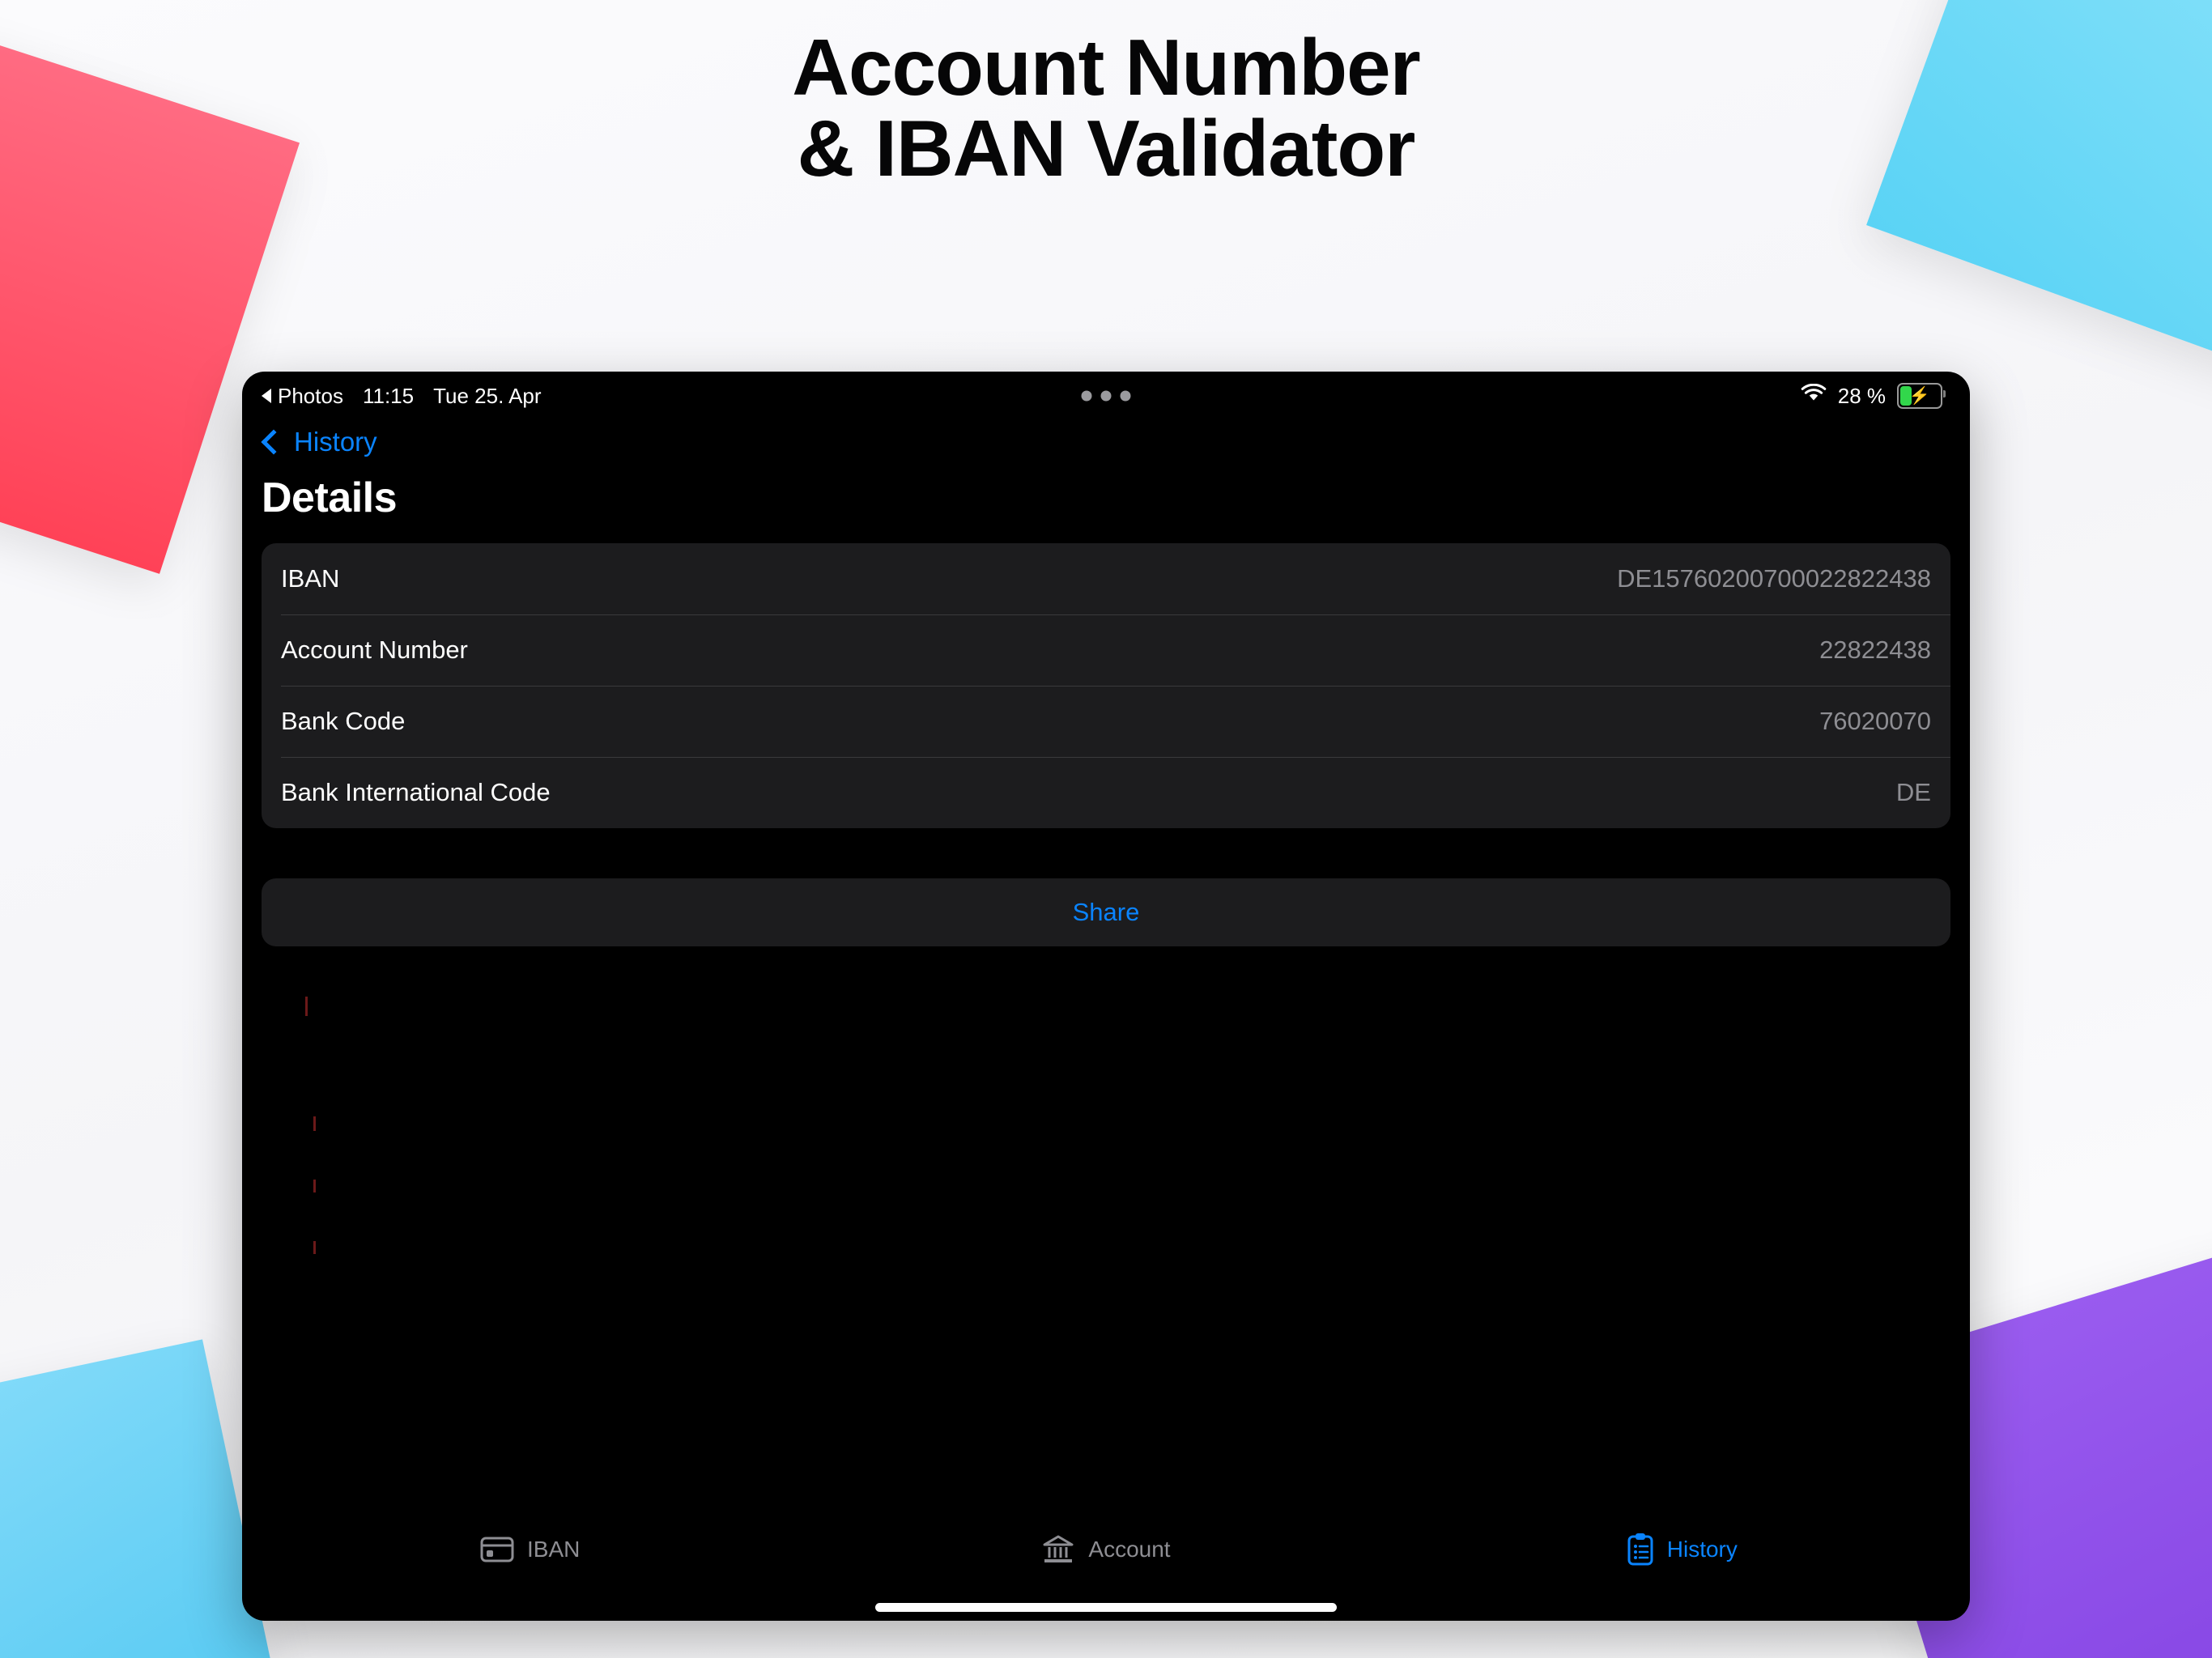  What do you see at coordinates (1106, 578) in the screenshot?
I see `table-row: IBAN DE15760200700022822438` at bounding box center [1106, 578].